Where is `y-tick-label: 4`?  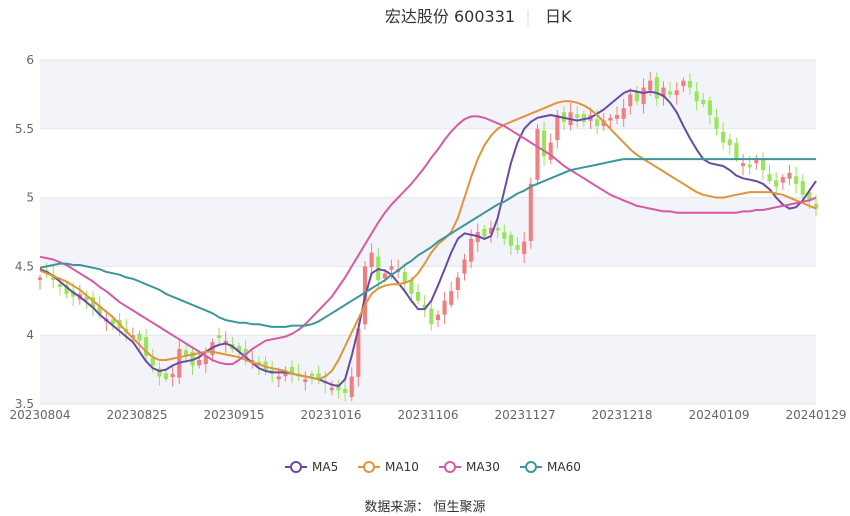
y-tick-label: 4 is located at coordinates (30, 335).